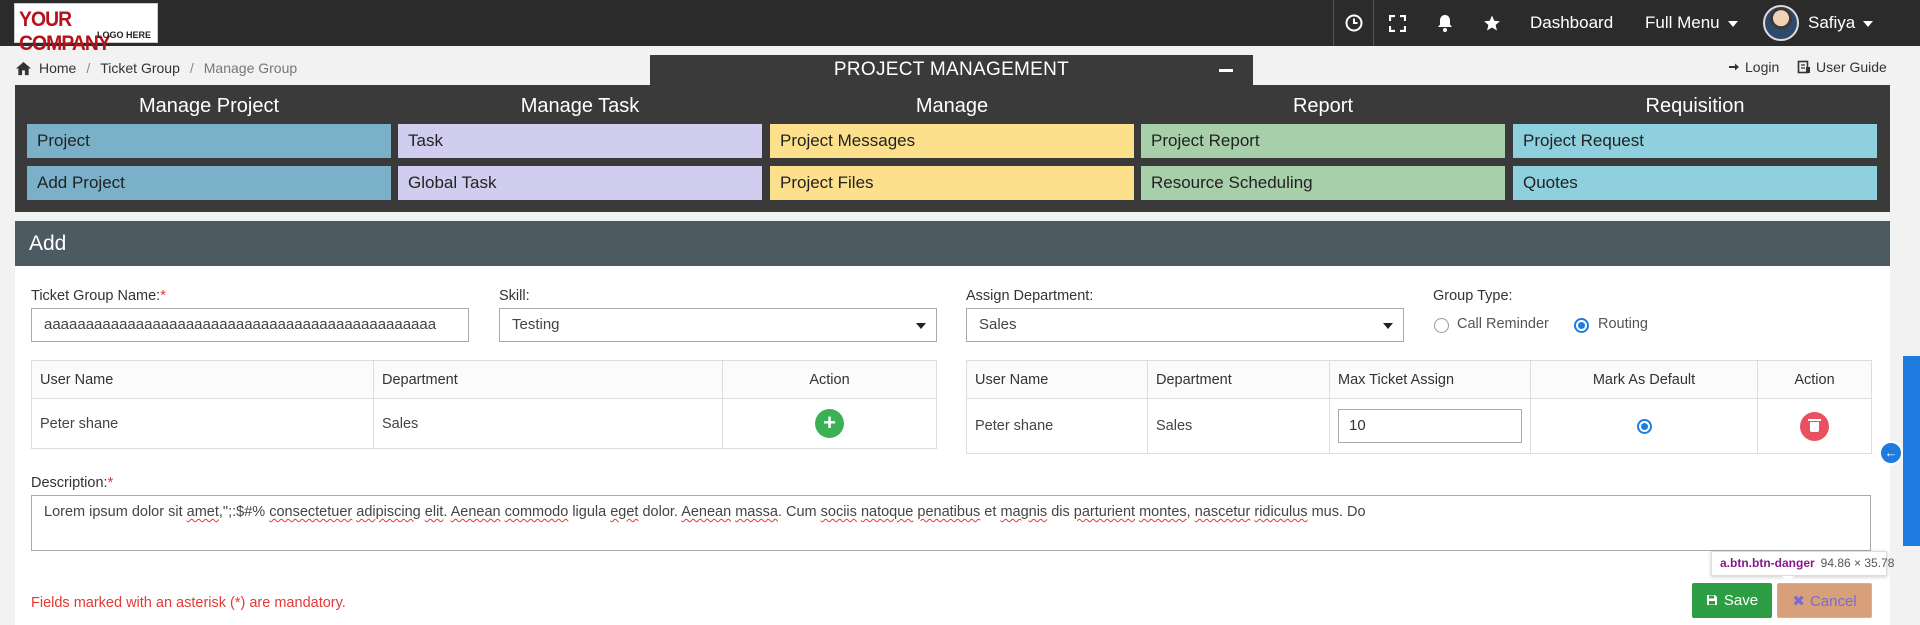 The width and height of the screenshot is (1920, 625). I want to click on fullscreen-icon, so click(1397, 23).